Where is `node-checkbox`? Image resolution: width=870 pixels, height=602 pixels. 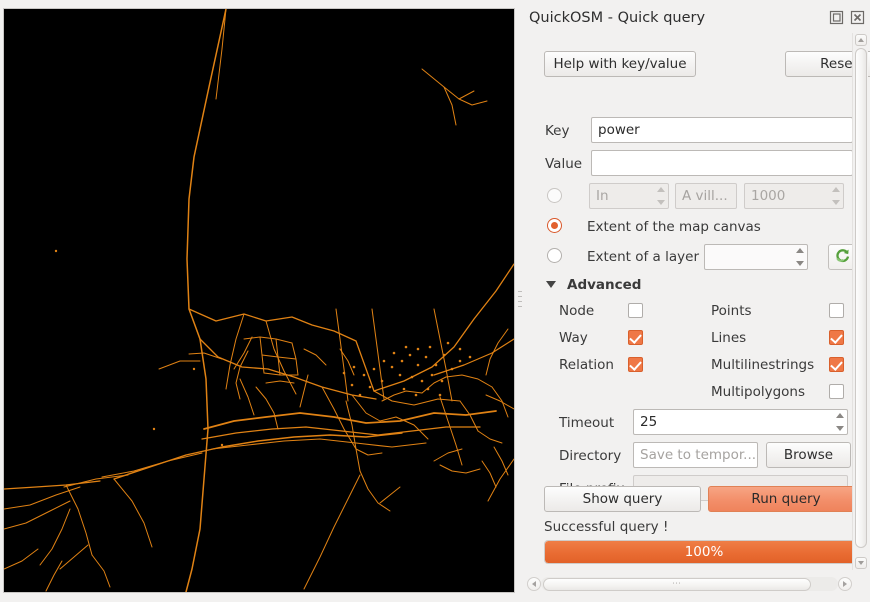 node-checkbox is located at coordinates (635, 310).